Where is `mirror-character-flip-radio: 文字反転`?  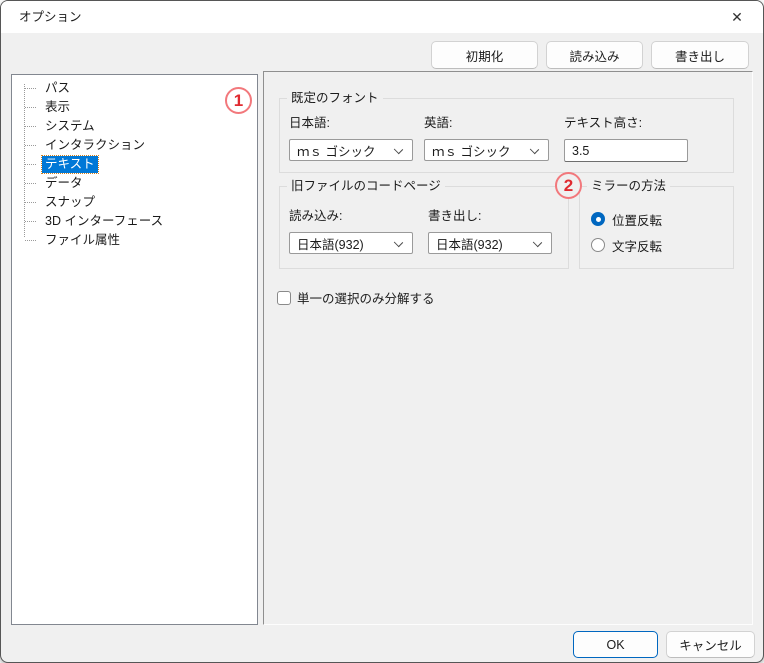 mirror-character-flip-radio: 文字反転 is located at coordinates (626, 245).